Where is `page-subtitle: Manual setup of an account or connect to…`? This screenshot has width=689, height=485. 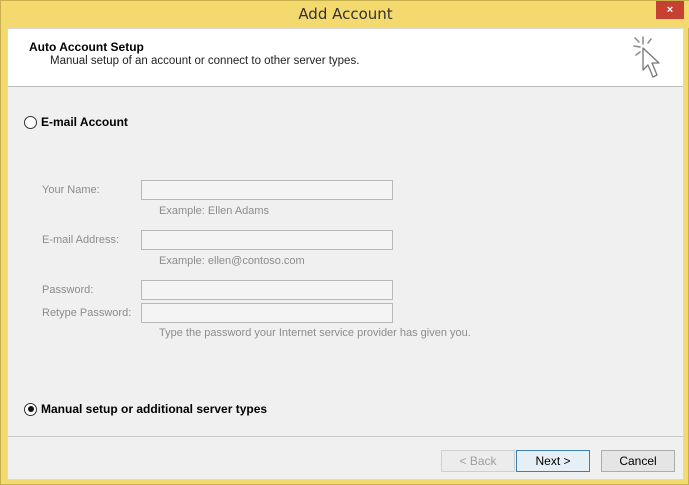 page-subtitle: Manual setup of an account or connect to… is located at coordinates (205, 61).